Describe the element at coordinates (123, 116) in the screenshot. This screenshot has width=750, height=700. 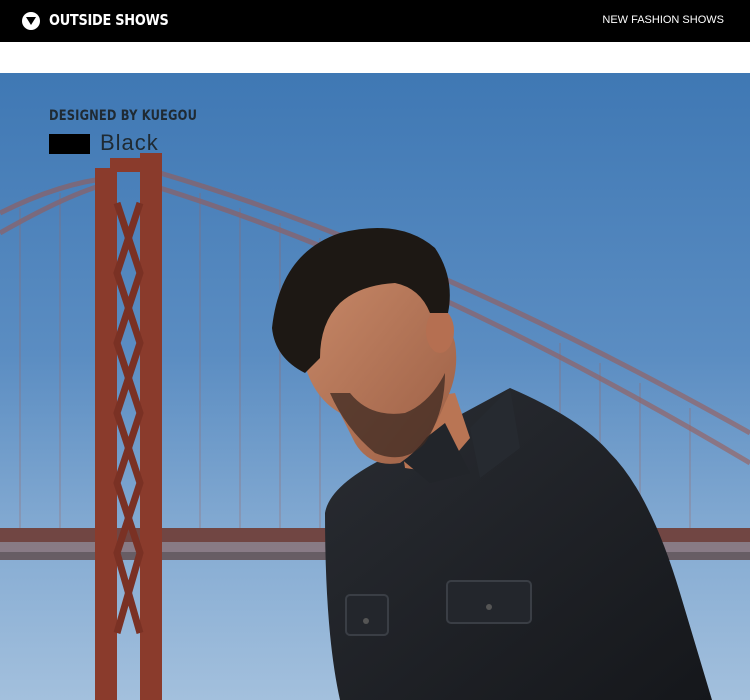
I see `designer-label: DESIGNED BY KUEGOU` at that location.